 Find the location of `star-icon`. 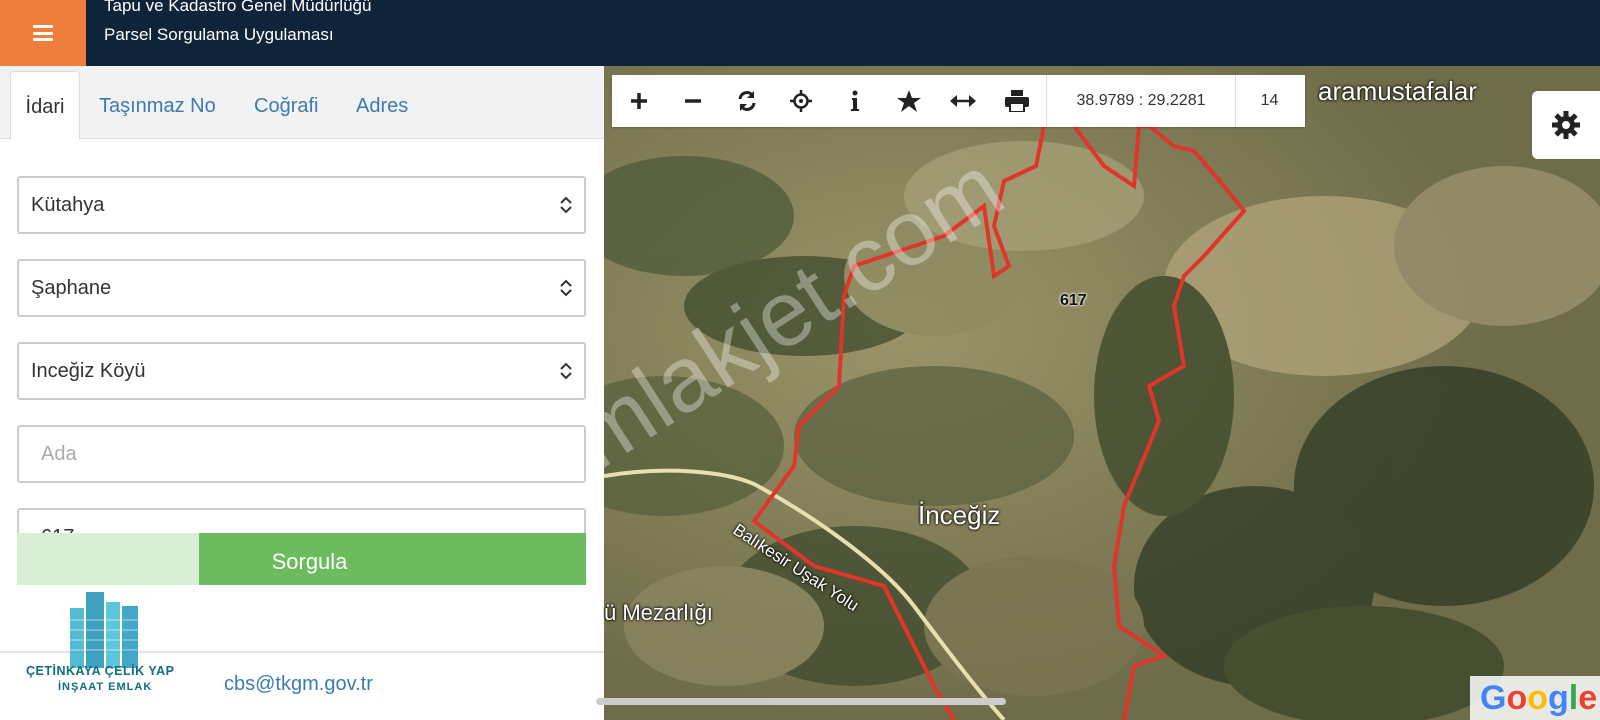

star-icon is located at coordinates (909, 101).